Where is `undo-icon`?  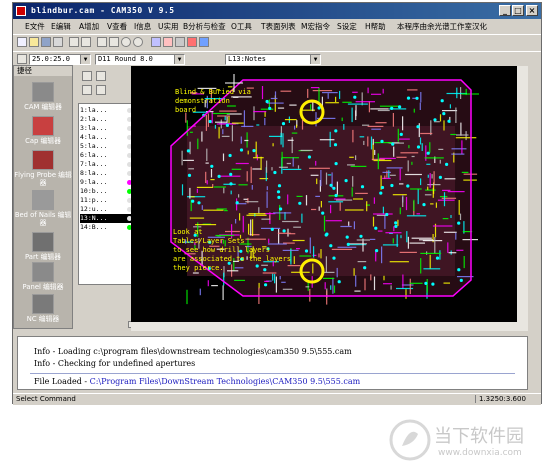
undo-icon is located at coordinates (74, 42).